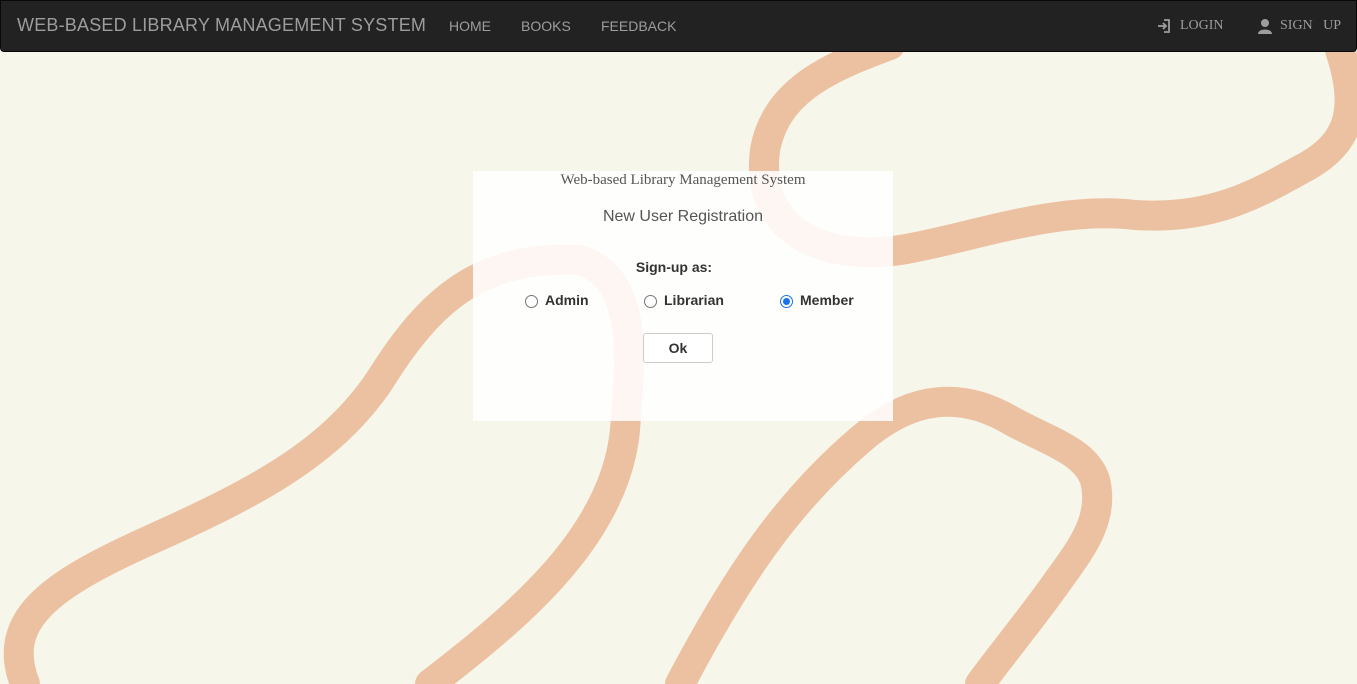 This screenshot has height=684, width=1357. What do you see at coordinates (678, 348) in the screenshot?
I see `ok-button: Ok` at bounding box center [678, 348].